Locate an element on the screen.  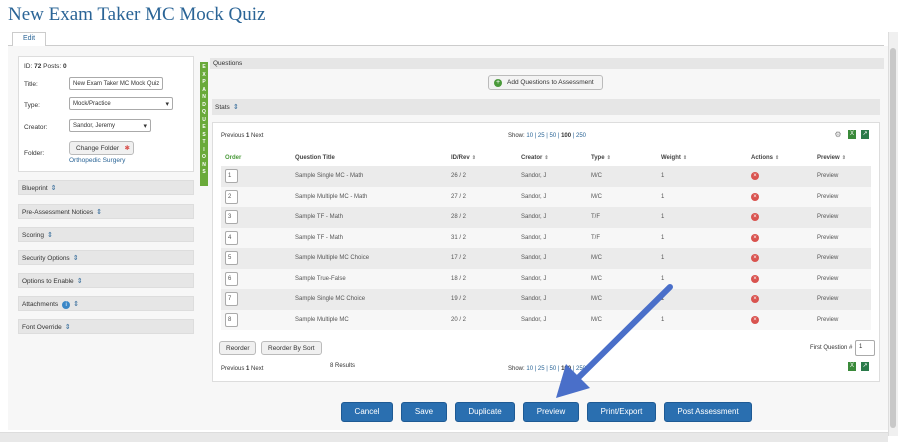
creator-cell: Sandor, J is located at coordinates (552, 258).